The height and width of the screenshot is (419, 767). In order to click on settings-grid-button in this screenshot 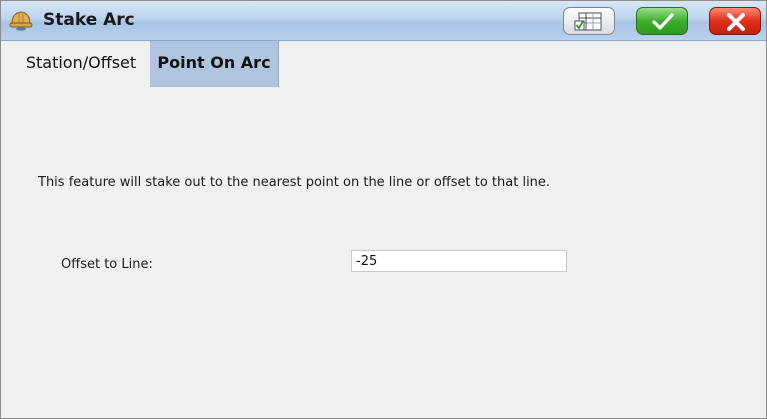, I will do `click(589, 21)`.